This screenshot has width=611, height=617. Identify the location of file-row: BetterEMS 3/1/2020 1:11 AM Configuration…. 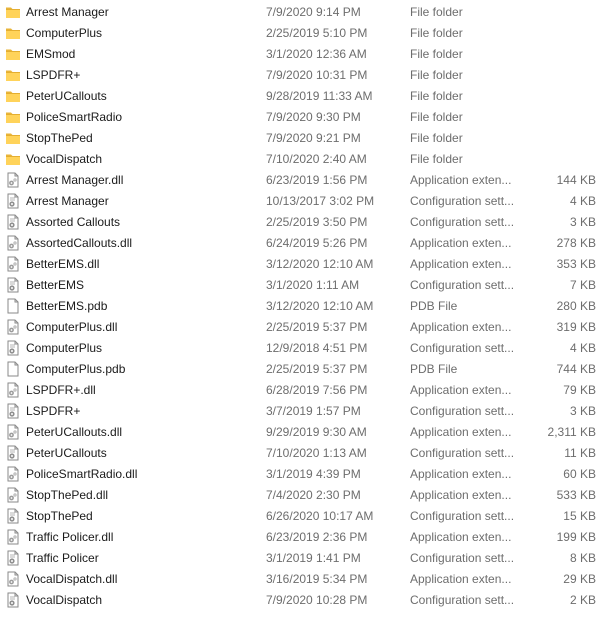
(305, 285).